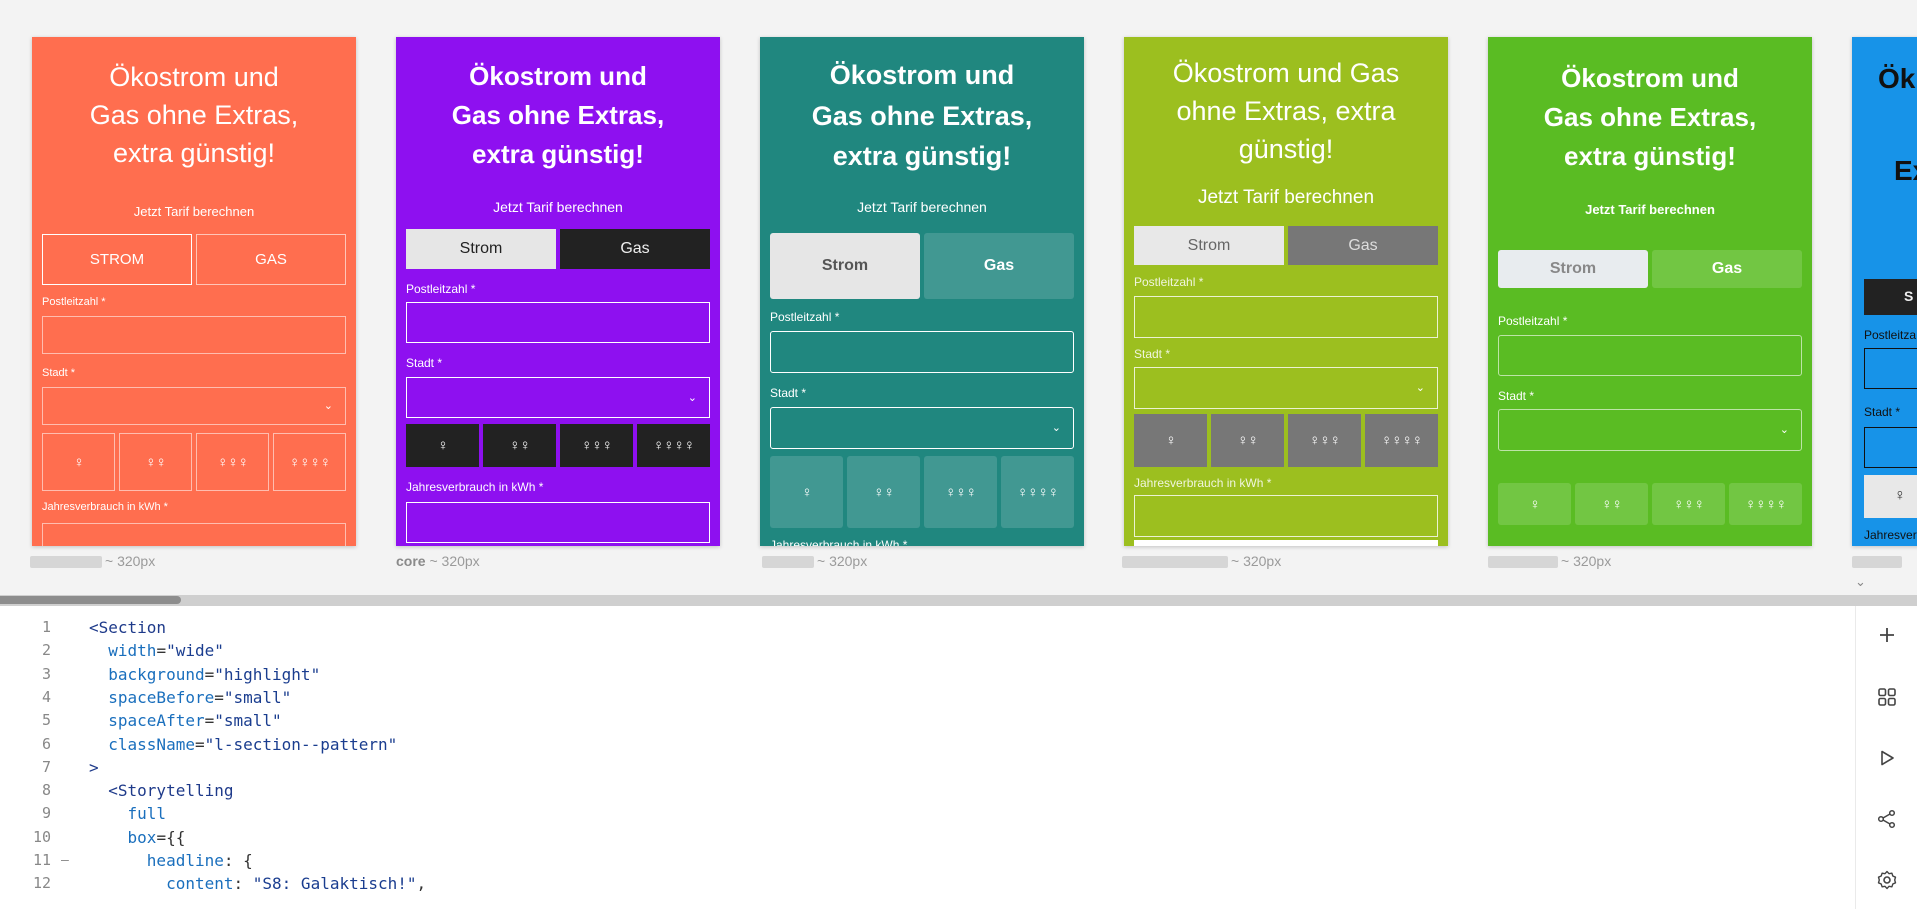 The height and width of the screenshot is (909, 1917). I want to click on tab-gas: GAS, so click(271, 259).